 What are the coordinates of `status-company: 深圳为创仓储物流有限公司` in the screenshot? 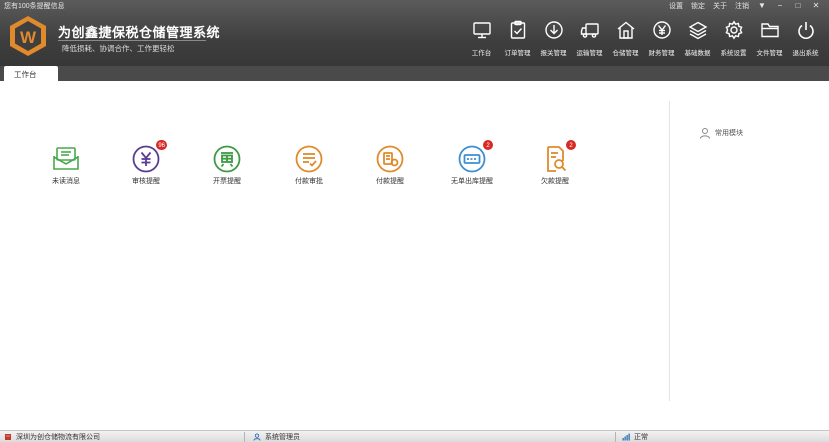 It's located at (122, 436).